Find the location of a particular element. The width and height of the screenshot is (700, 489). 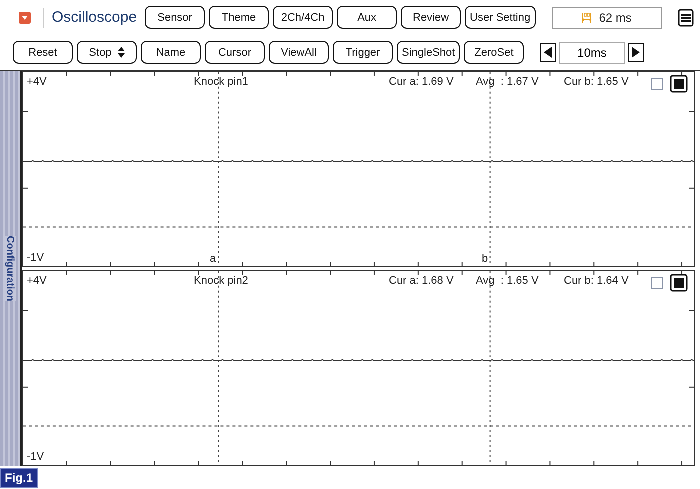

average-reading: Avg : 1.65 V is located at coordinates (507, 281).